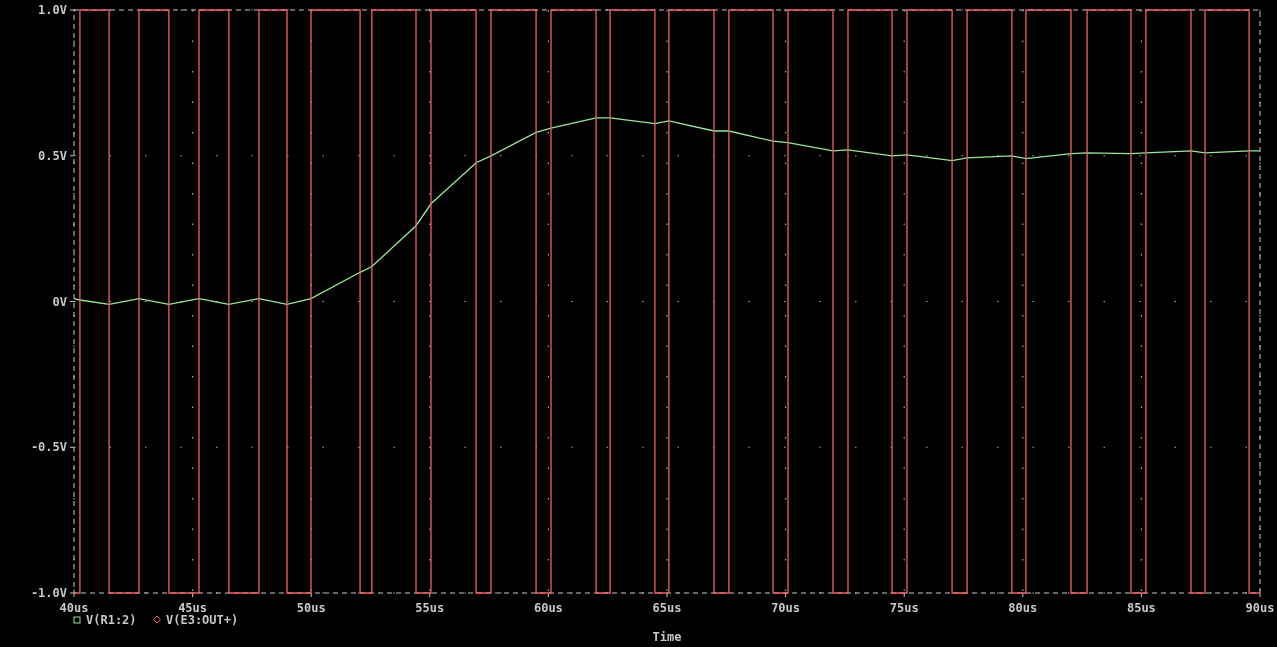 The height and width of the screenshot is (647, 1277). What do you see at coordinates (430, 608) in the screenshot?
I see `x-axis-label: 55us` at bounding box center [430, 608].